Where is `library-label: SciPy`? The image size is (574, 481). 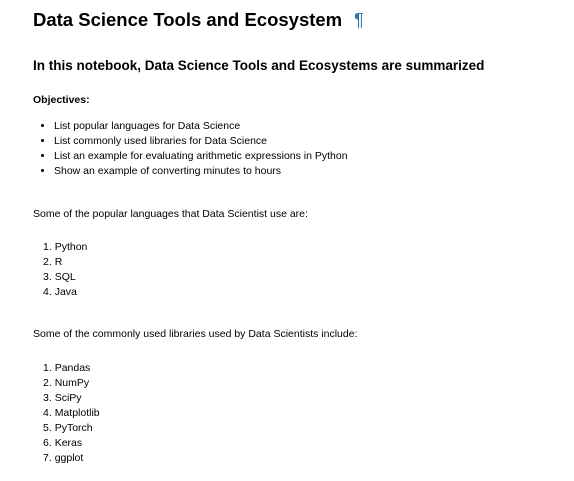 library-label: SciPy is located at coordinates (68, 398).